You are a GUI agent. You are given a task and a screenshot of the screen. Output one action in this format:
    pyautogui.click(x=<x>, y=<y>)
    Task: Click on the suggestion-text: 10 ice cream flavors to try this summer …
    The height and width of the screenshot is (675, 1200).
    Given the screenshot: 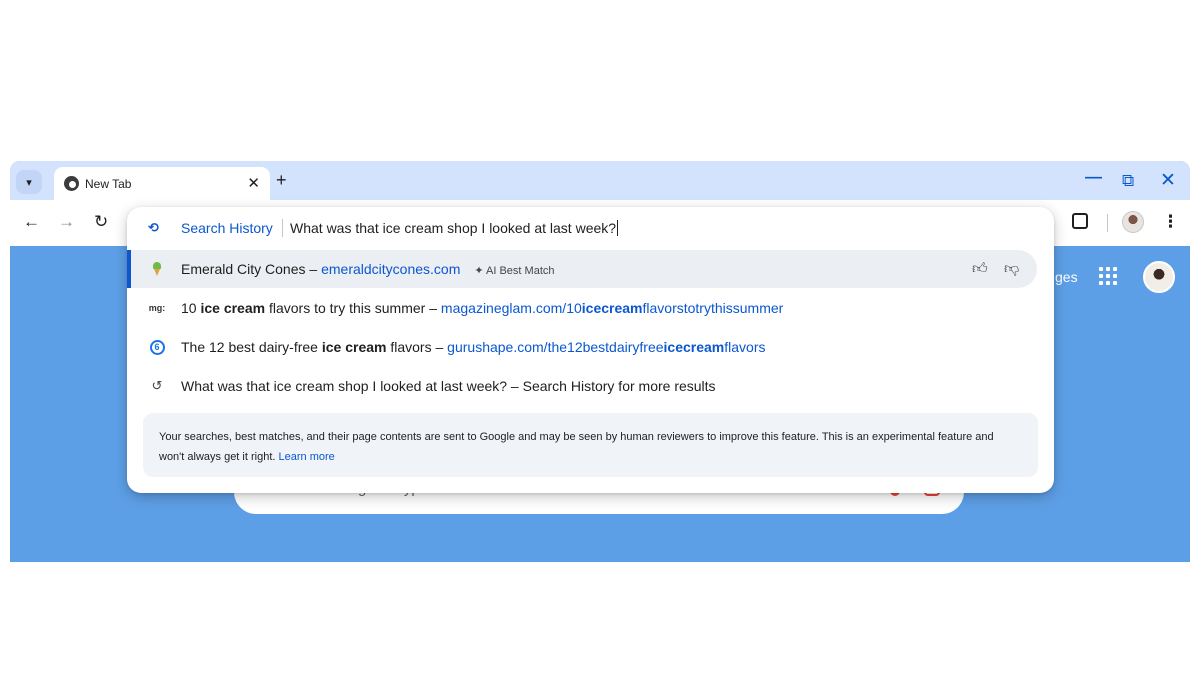 What is the action you would take?
    pyautogui.click(x=482, y=308)
    